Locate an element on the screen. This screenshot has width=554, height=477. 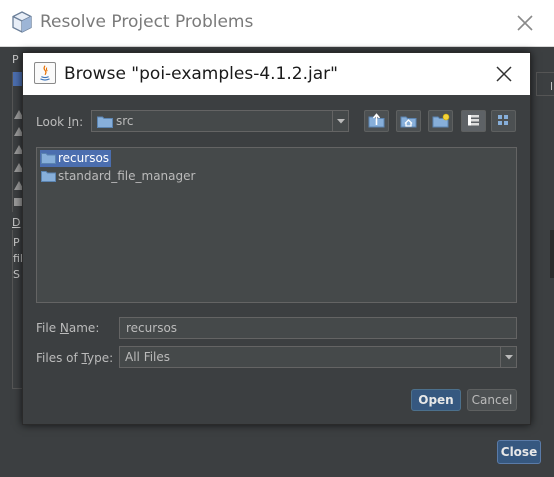
list-view-icon is located at coordinates (473, 120).